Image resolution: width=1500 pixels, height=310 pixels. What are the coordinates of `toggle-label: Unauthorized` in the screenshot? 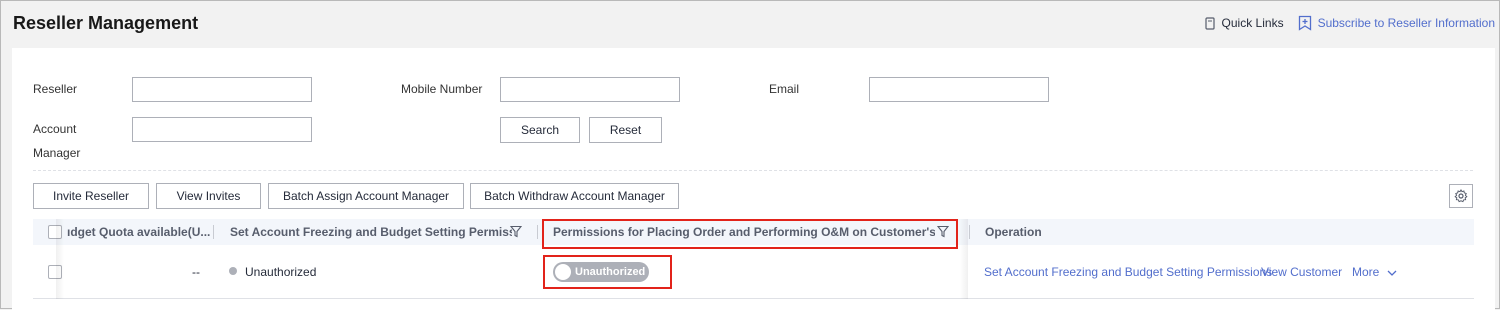 It's located at (610, 272).